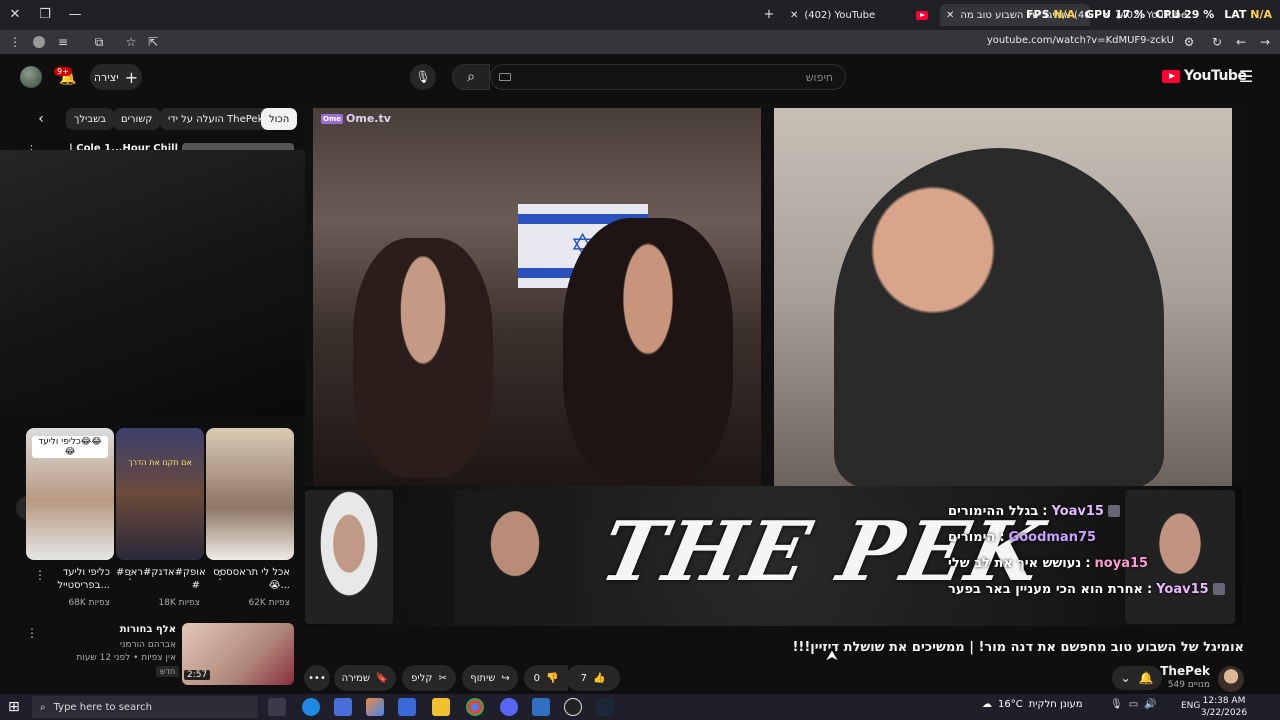  I want to click on hamburger-menu-icon: ☰, so click(1246, 76).